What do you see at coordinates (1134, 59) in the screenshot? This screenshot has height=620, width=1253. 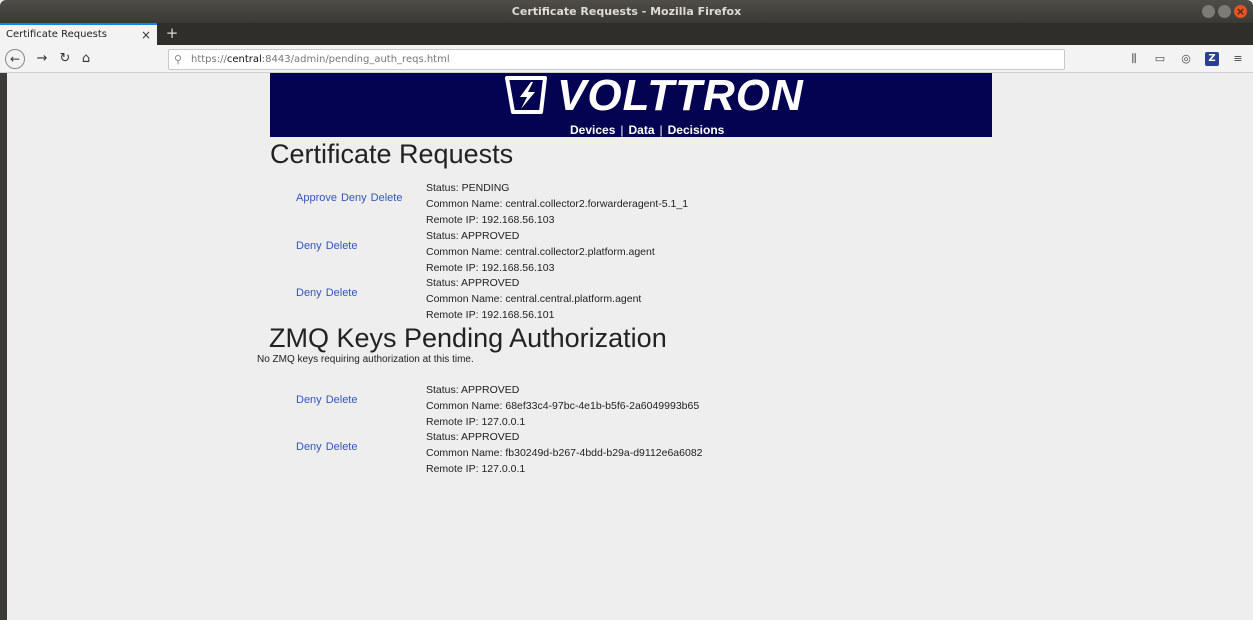 I see `library-icon: ⫼` at bounding box center [1134, 59].